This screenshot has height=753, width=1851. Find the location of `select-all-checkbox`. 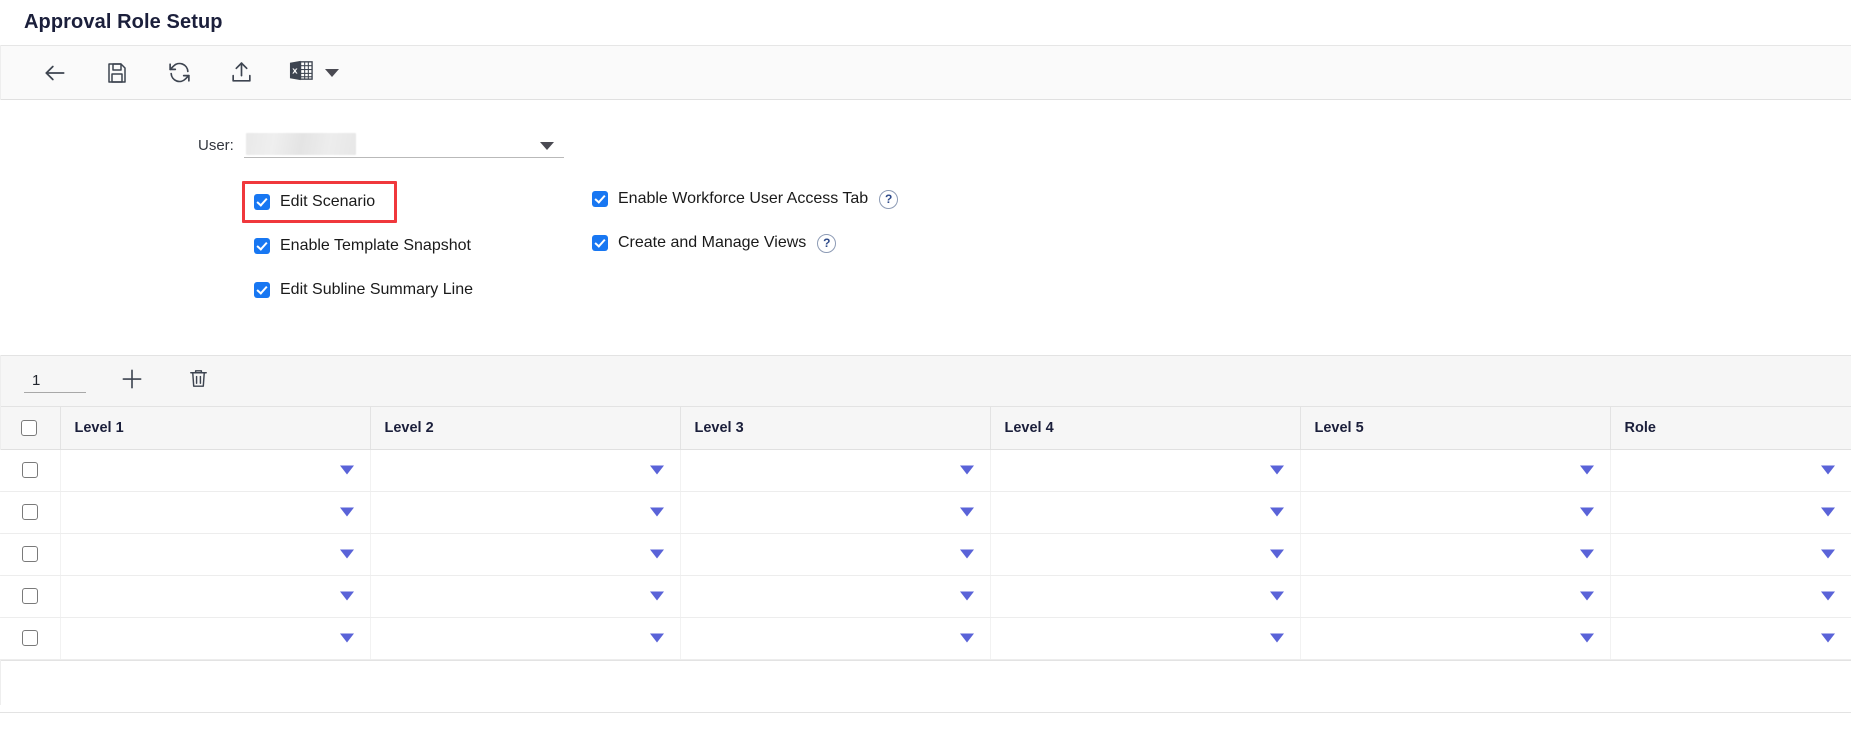

select-all-checkbox is located at coordinates (29, 427).